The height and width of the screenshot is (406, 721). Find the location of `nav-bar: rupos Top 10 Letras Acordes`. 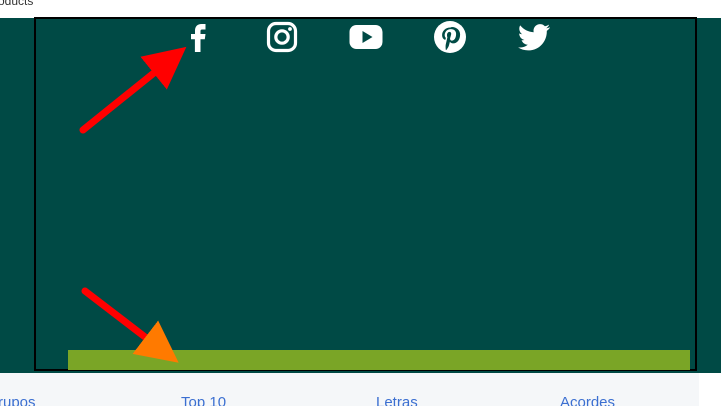

nav-bar: rupos Top 10 Letras Acordes is located at coordinates (349, 389).